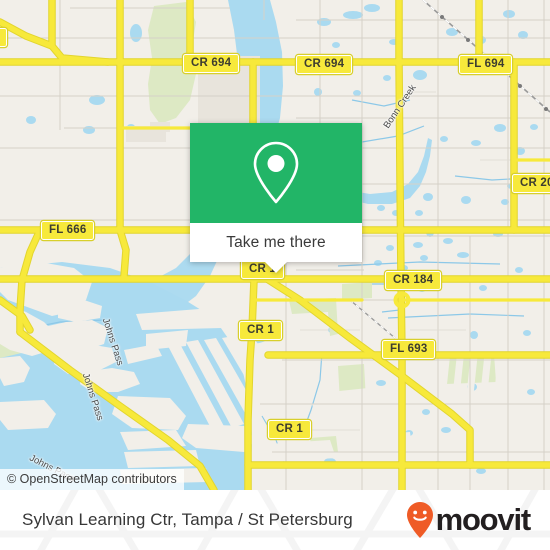 The width and height of the screenshot is (550, 550). Describe the element at coordinates (276, 267) in the screenshot. I see `callout-tail` at that location.